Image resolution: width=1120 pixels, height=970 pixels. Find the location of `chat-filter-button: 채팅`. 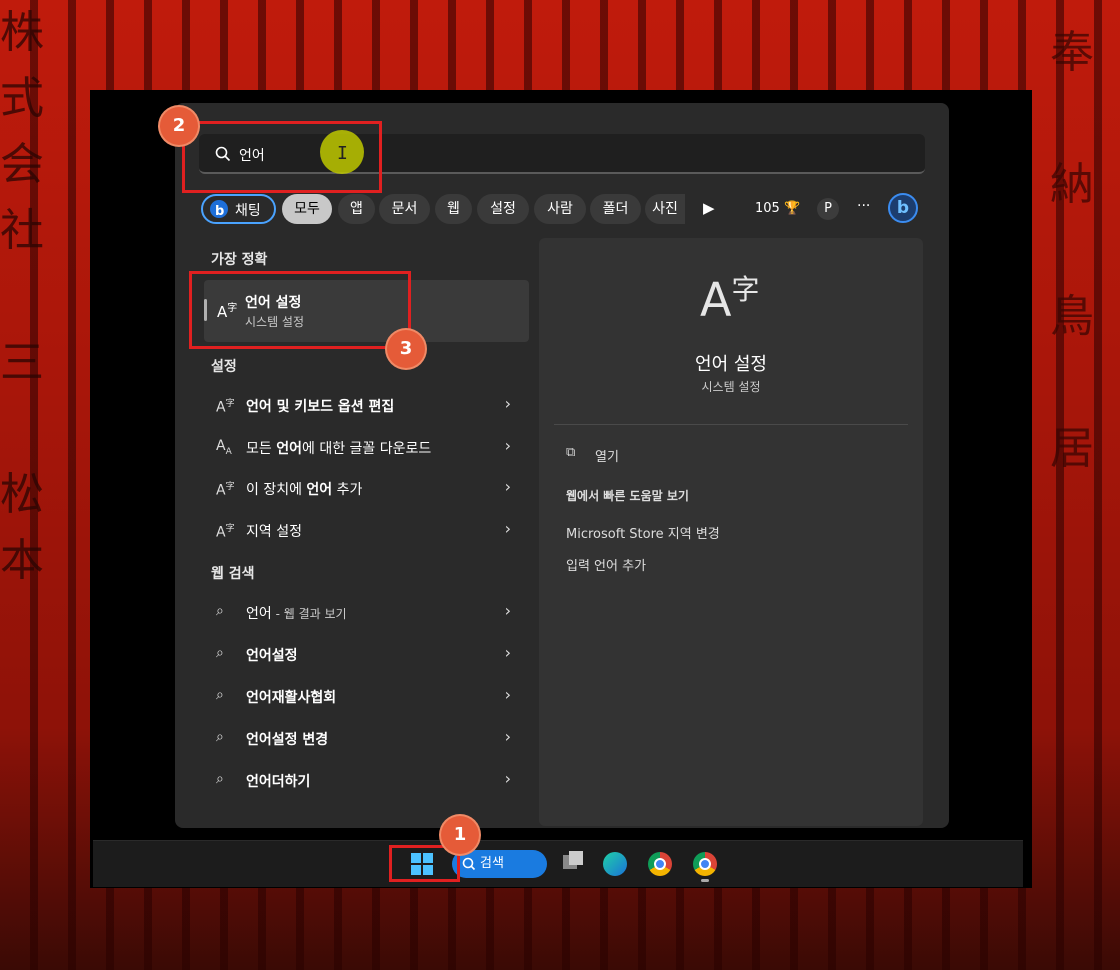

chat-filter-button: 채팅 is located at coordinates (238, 210).